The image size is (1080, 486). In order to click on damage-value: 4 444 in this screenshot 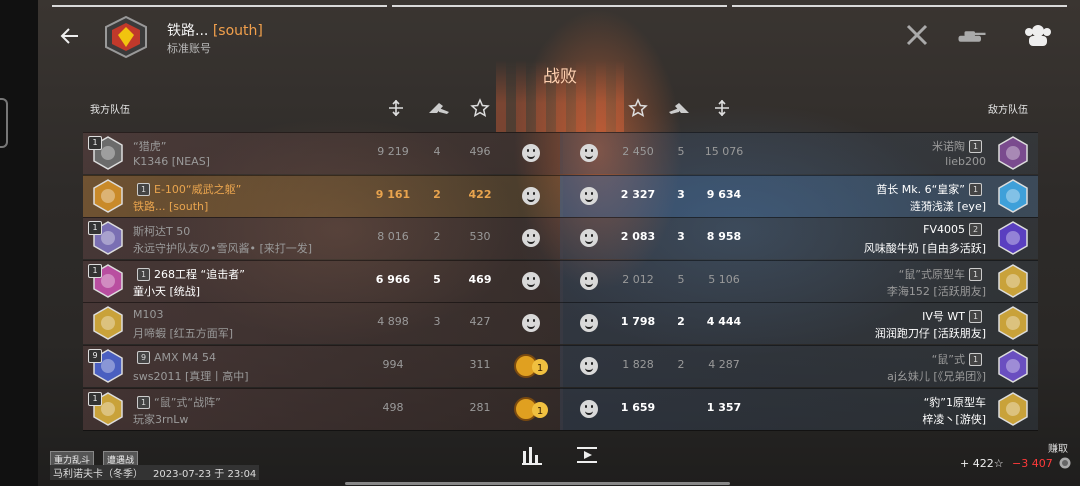, I will do `click(724, 322)`.